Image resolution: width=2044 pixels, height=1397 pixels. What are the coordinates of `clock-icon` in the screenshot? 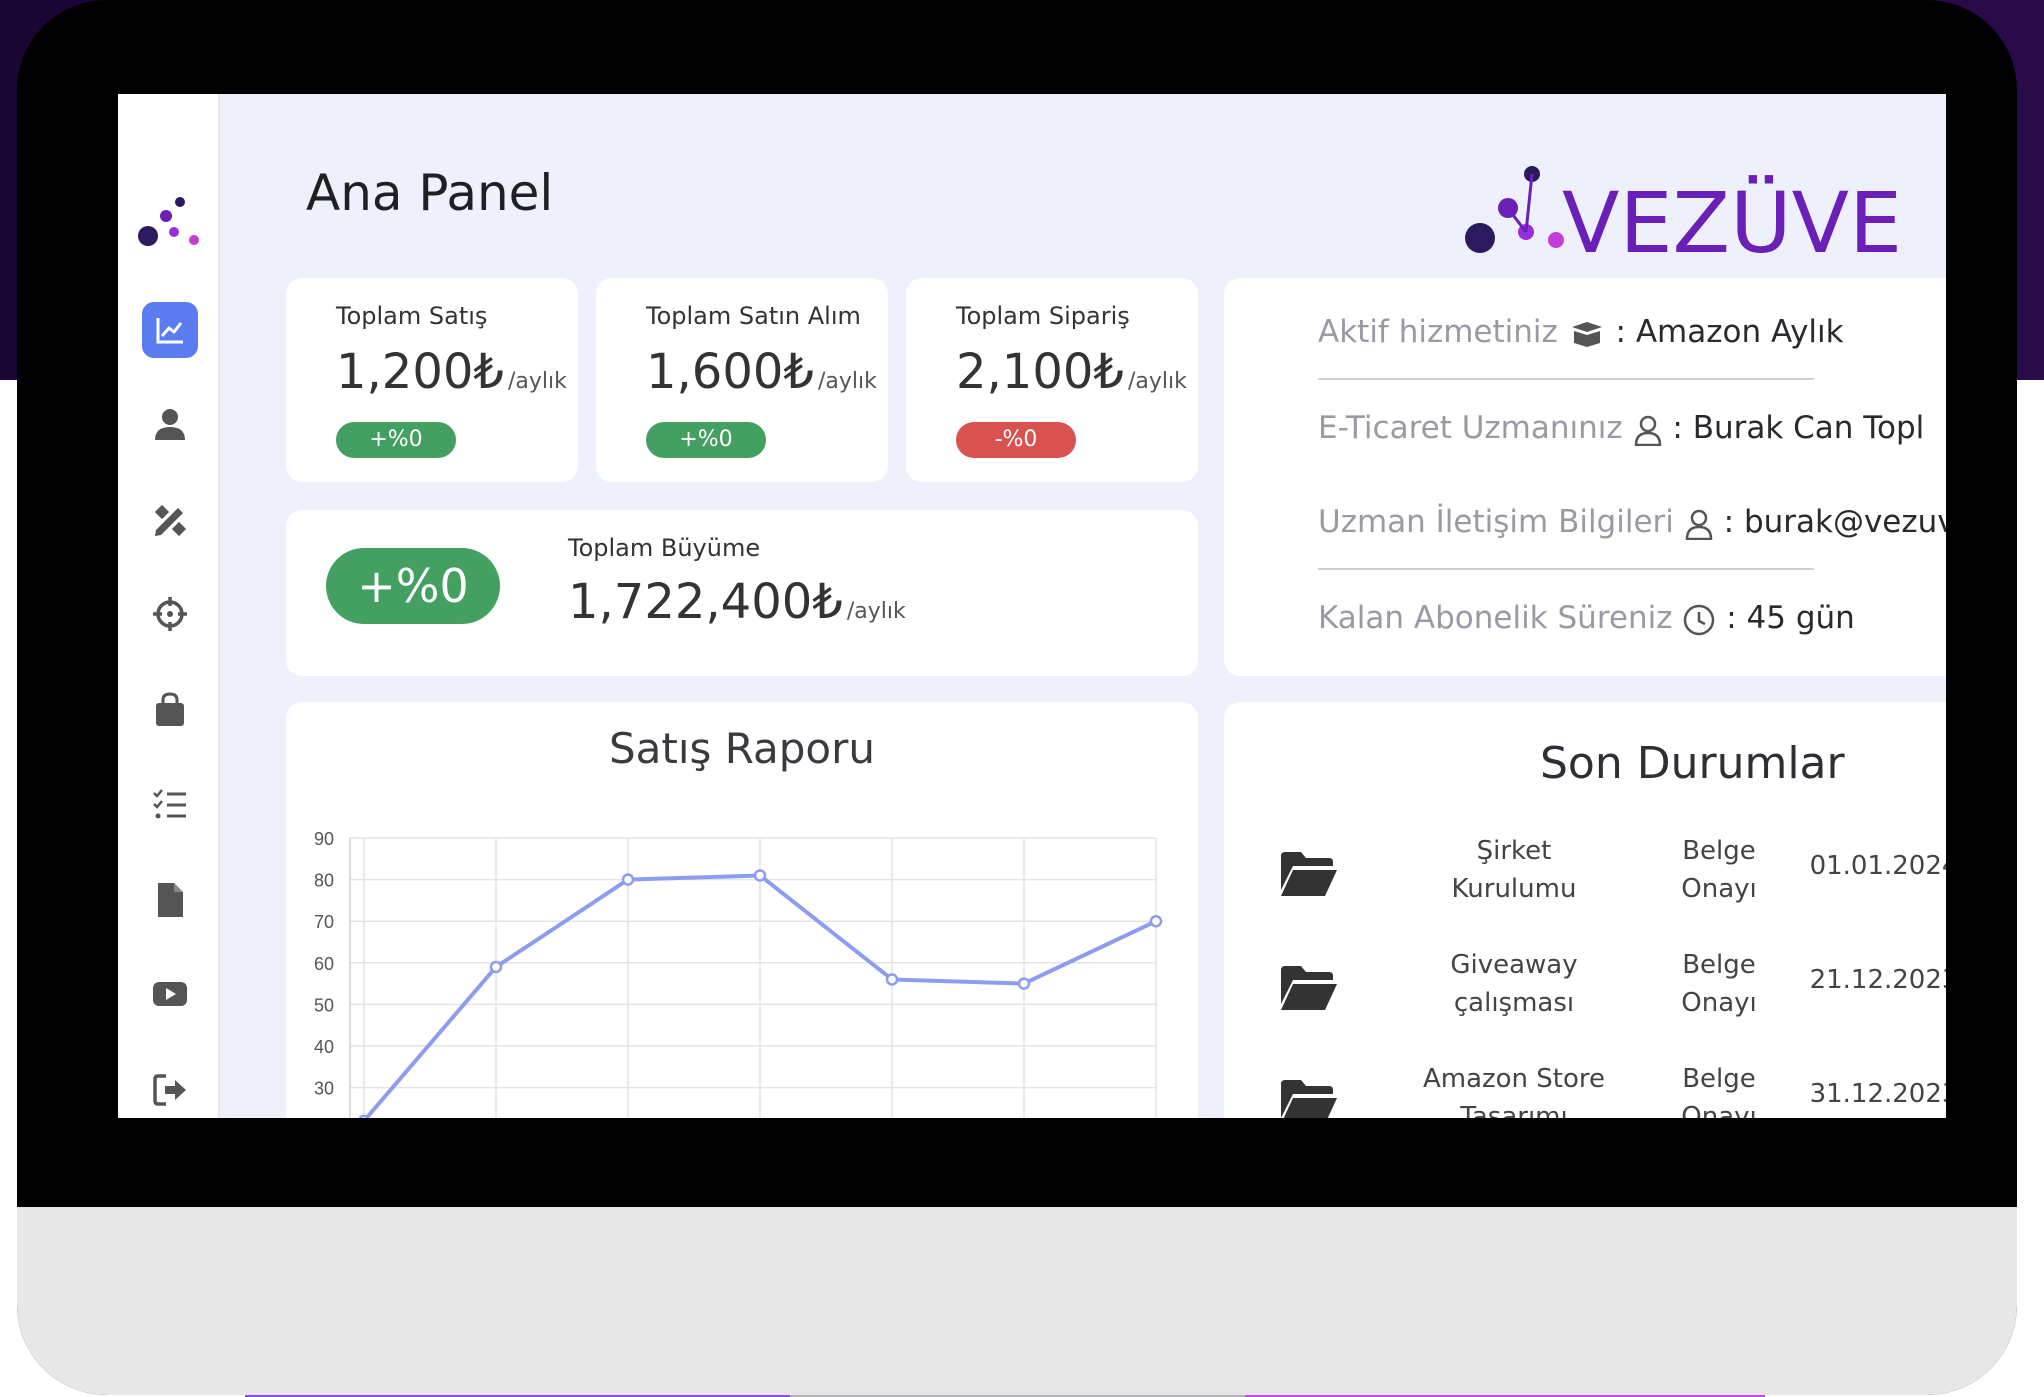 It's located at (1699, 619).